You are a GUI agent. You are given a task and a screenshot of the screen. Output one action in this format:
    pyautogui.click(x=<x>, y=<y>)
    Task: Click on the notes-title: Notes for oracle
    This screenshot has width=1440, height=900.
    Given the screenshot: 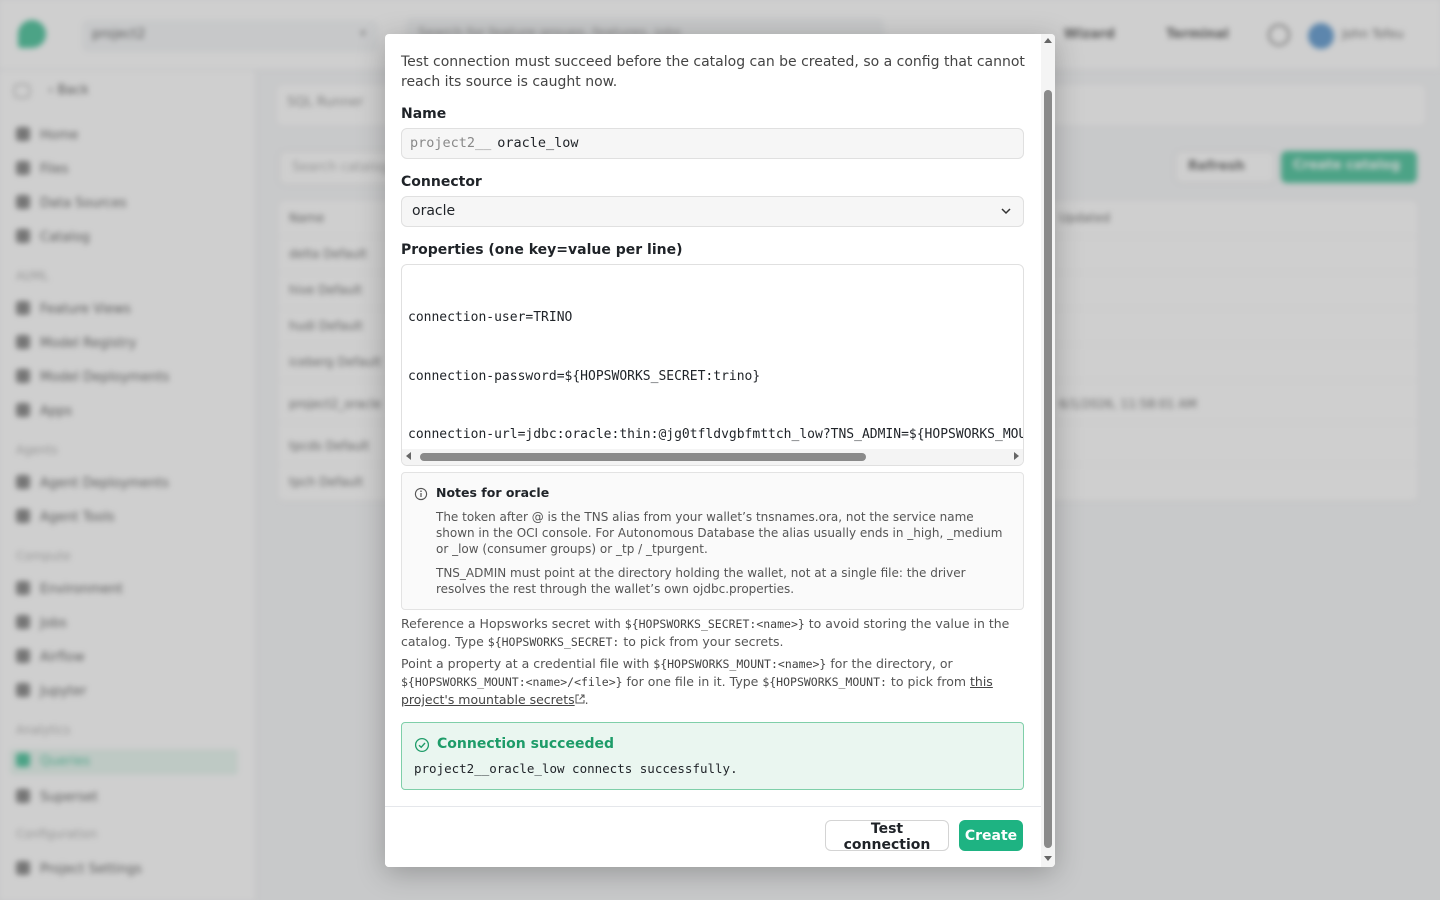 What is the action you would take?
    pyautogui.click(x=493, y=492)
    